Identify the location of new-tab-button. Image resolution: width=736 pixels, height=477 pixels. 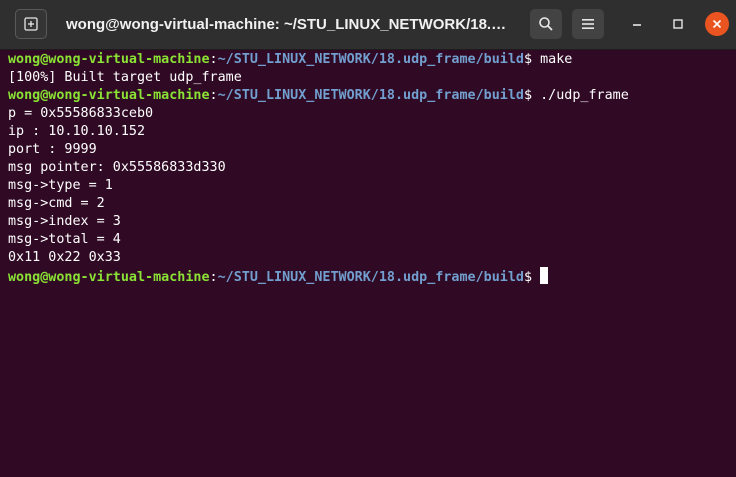
(31, 24).